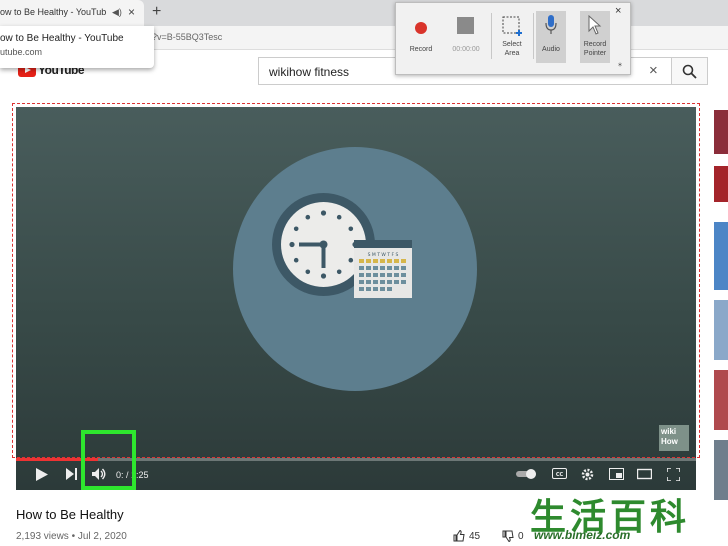 The width and height of the screenshot is (728, 546). What do you see at coordinates (512, 26) in the screenshot?
I see `select-area-icon` at bounding box center [512, 26].